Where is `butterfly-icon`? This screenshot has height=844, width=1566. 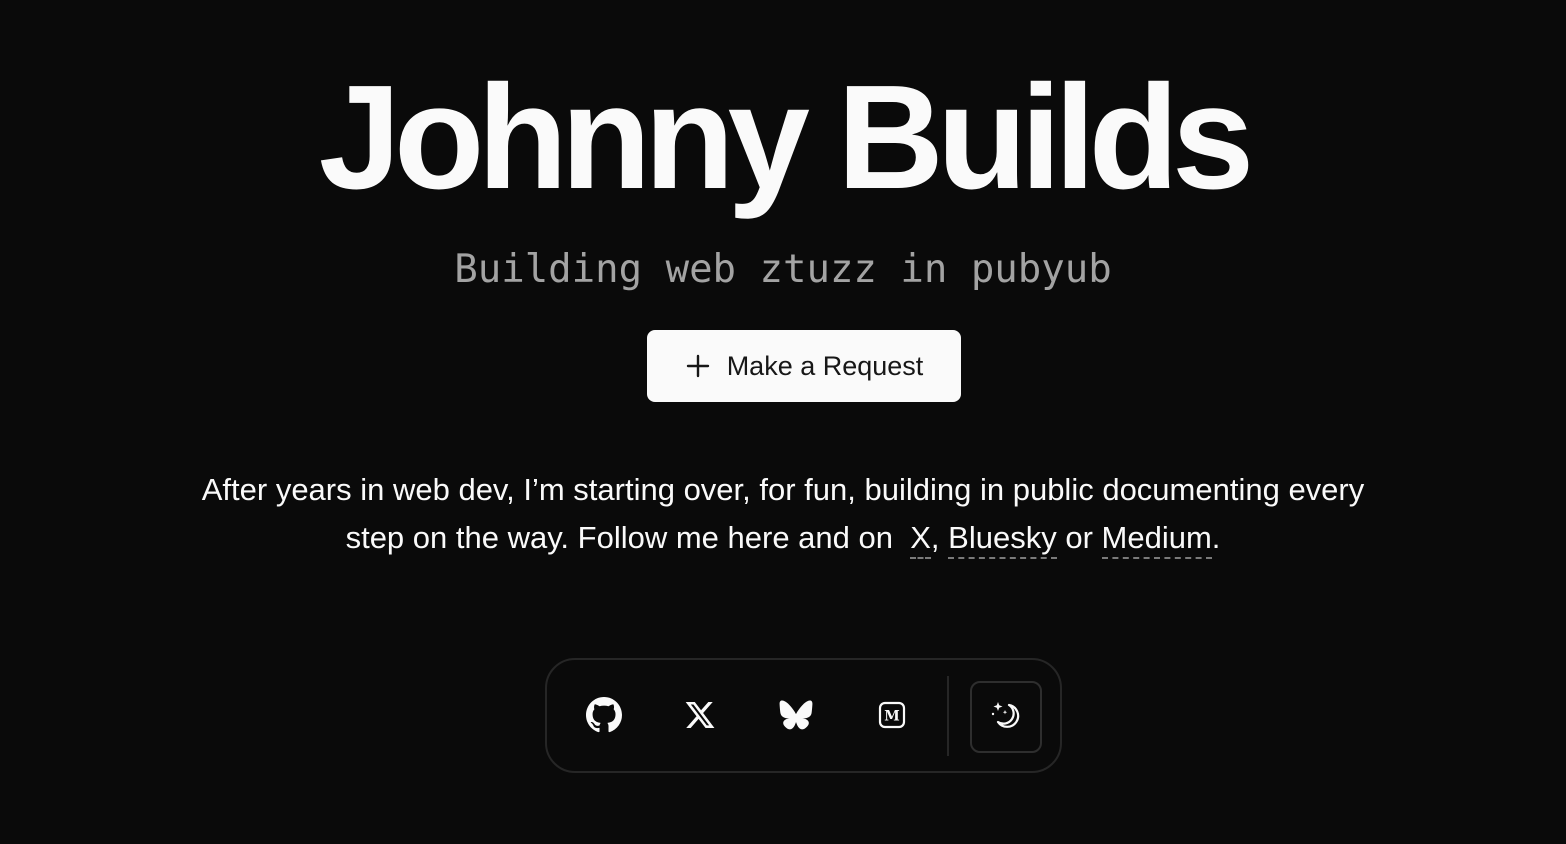
butterfly-icon is located at coordinates (796, 717).